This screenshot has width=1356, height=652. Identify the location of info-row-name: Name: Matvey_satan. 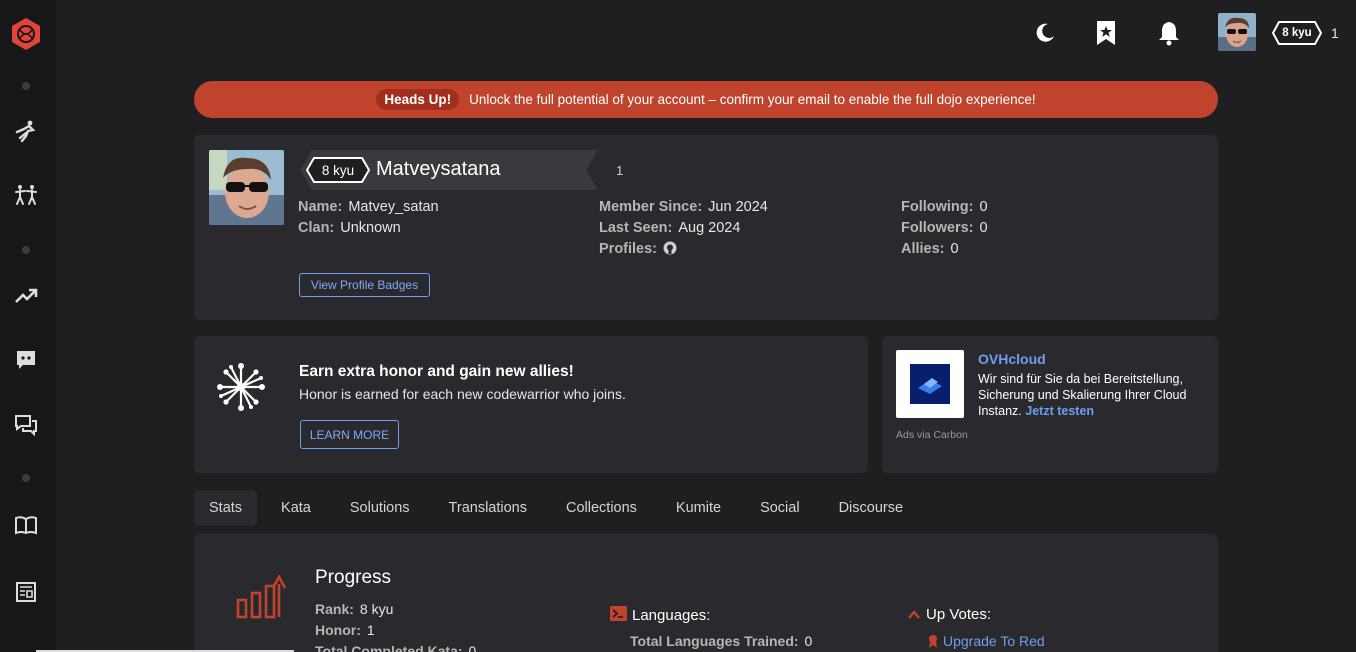
(368, 207).